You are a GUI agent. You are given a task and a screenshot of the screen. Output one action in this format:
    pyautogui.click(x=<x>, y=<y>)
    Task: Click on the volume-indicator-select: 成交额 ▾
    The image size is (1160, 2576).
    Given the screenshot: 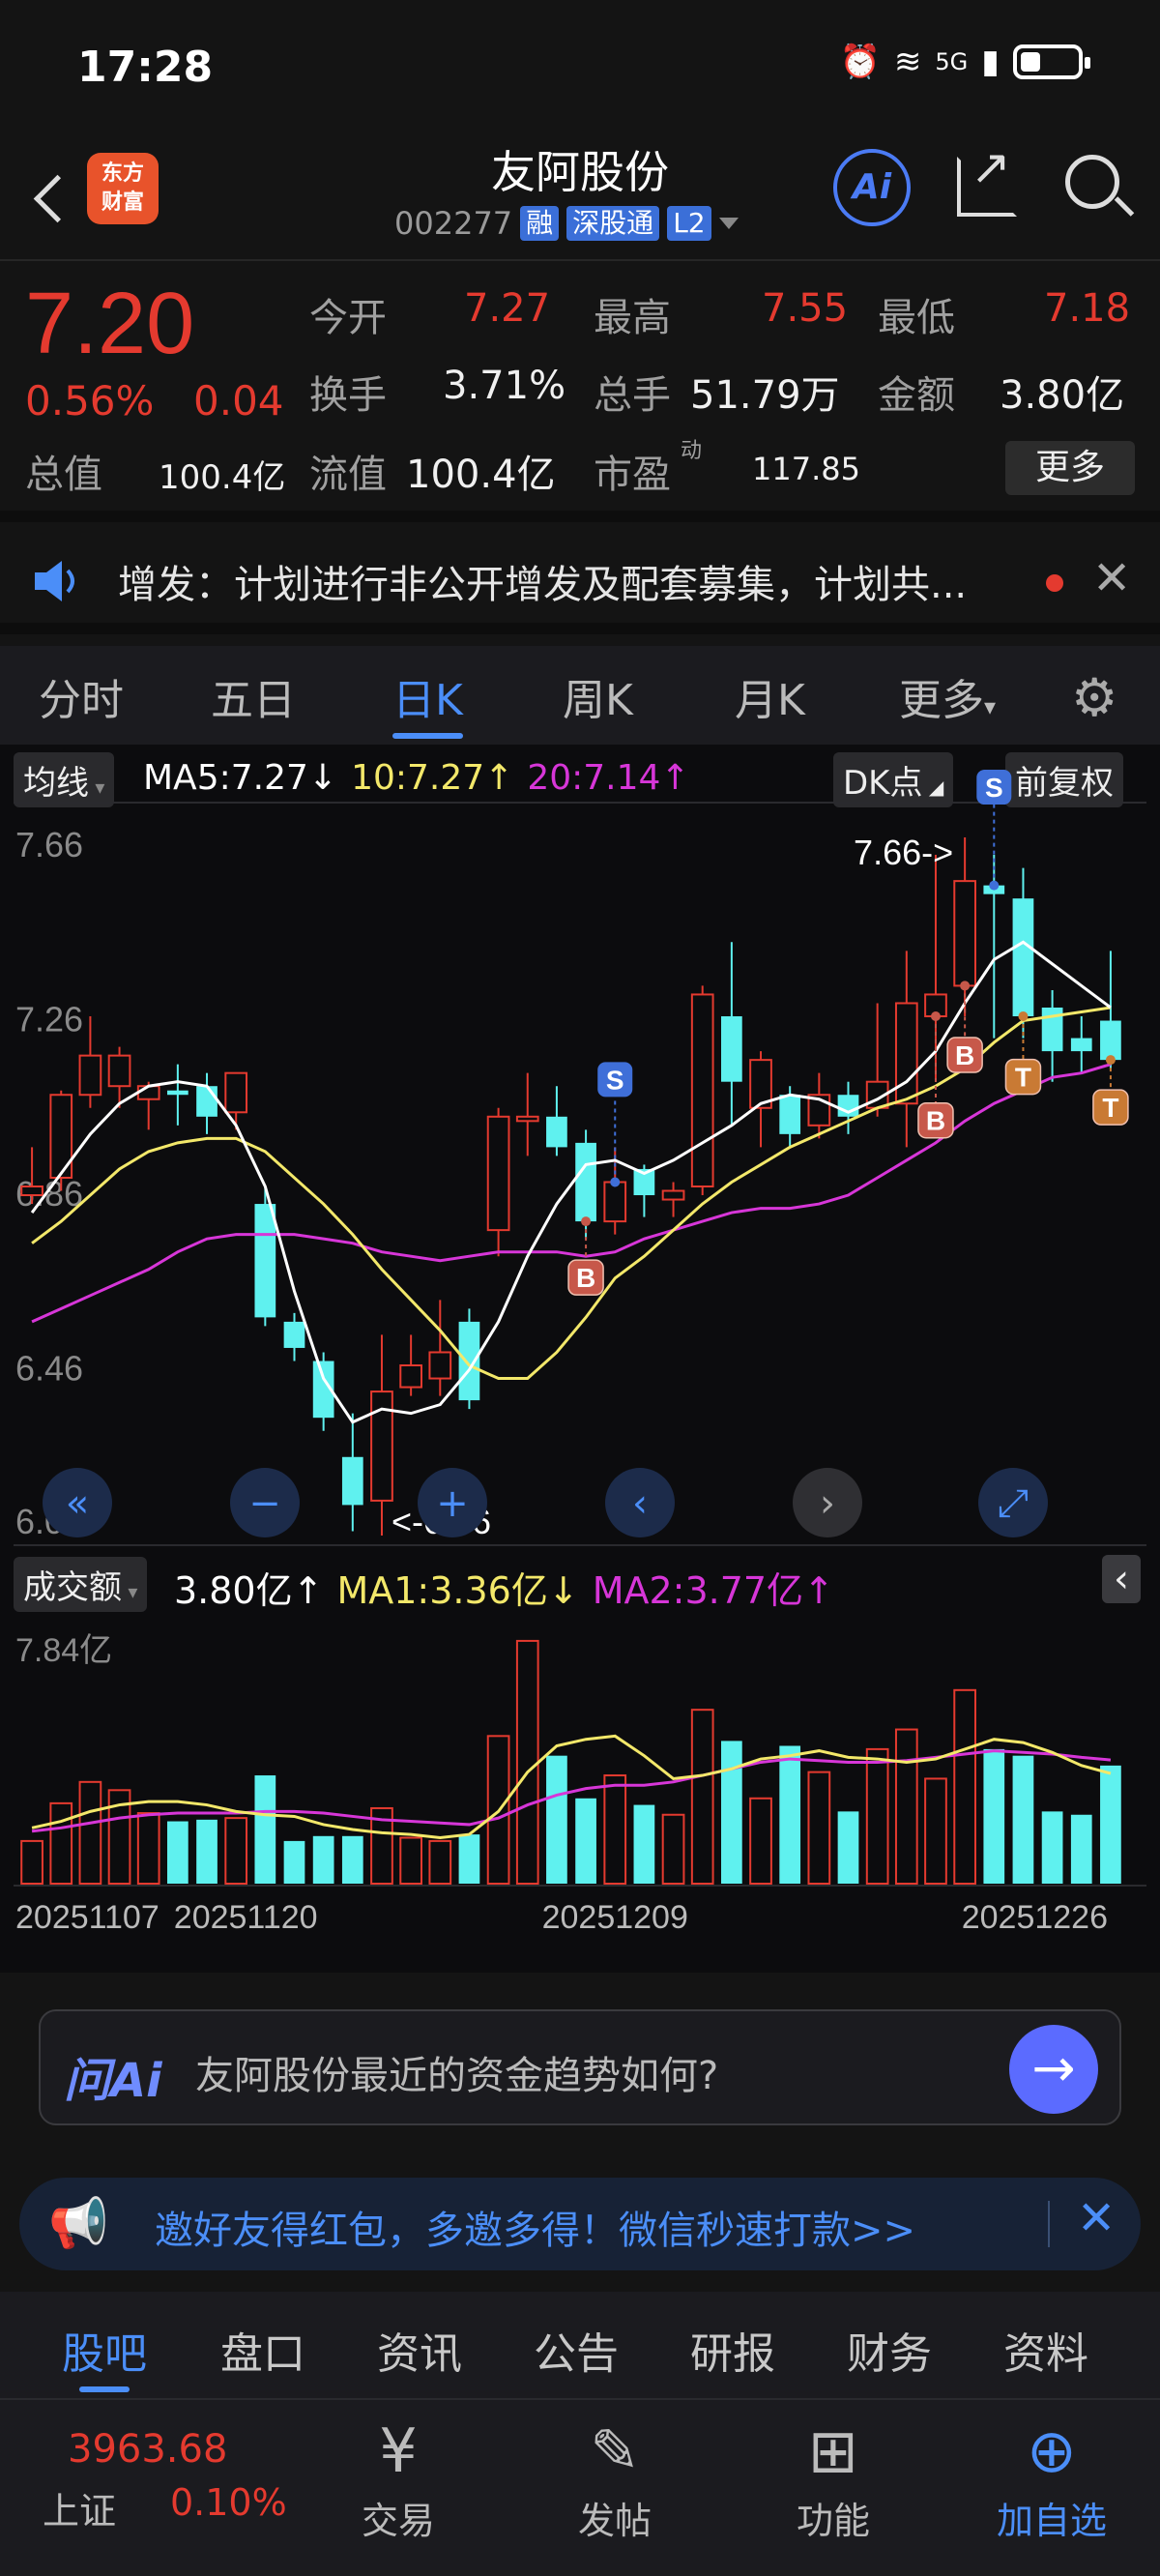 What is the action you would take?
    pyautogui.click(x=81, y=1584)
    